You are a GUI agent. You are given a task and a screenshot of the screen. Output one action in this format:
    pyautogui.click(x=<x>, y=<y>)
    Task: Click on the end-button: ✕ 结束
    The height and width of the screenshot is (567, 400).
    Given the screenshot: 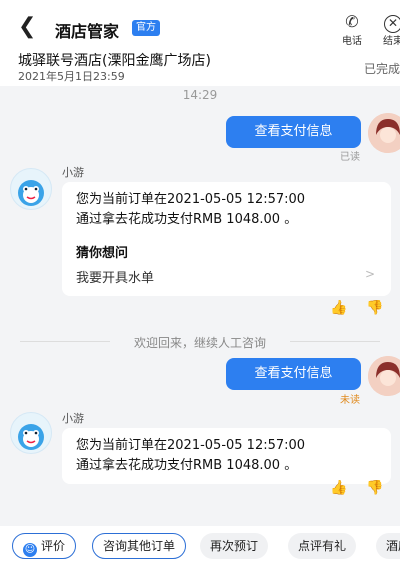 What is the action you would take?
    pyautogui.click(x=389, y=29)
    